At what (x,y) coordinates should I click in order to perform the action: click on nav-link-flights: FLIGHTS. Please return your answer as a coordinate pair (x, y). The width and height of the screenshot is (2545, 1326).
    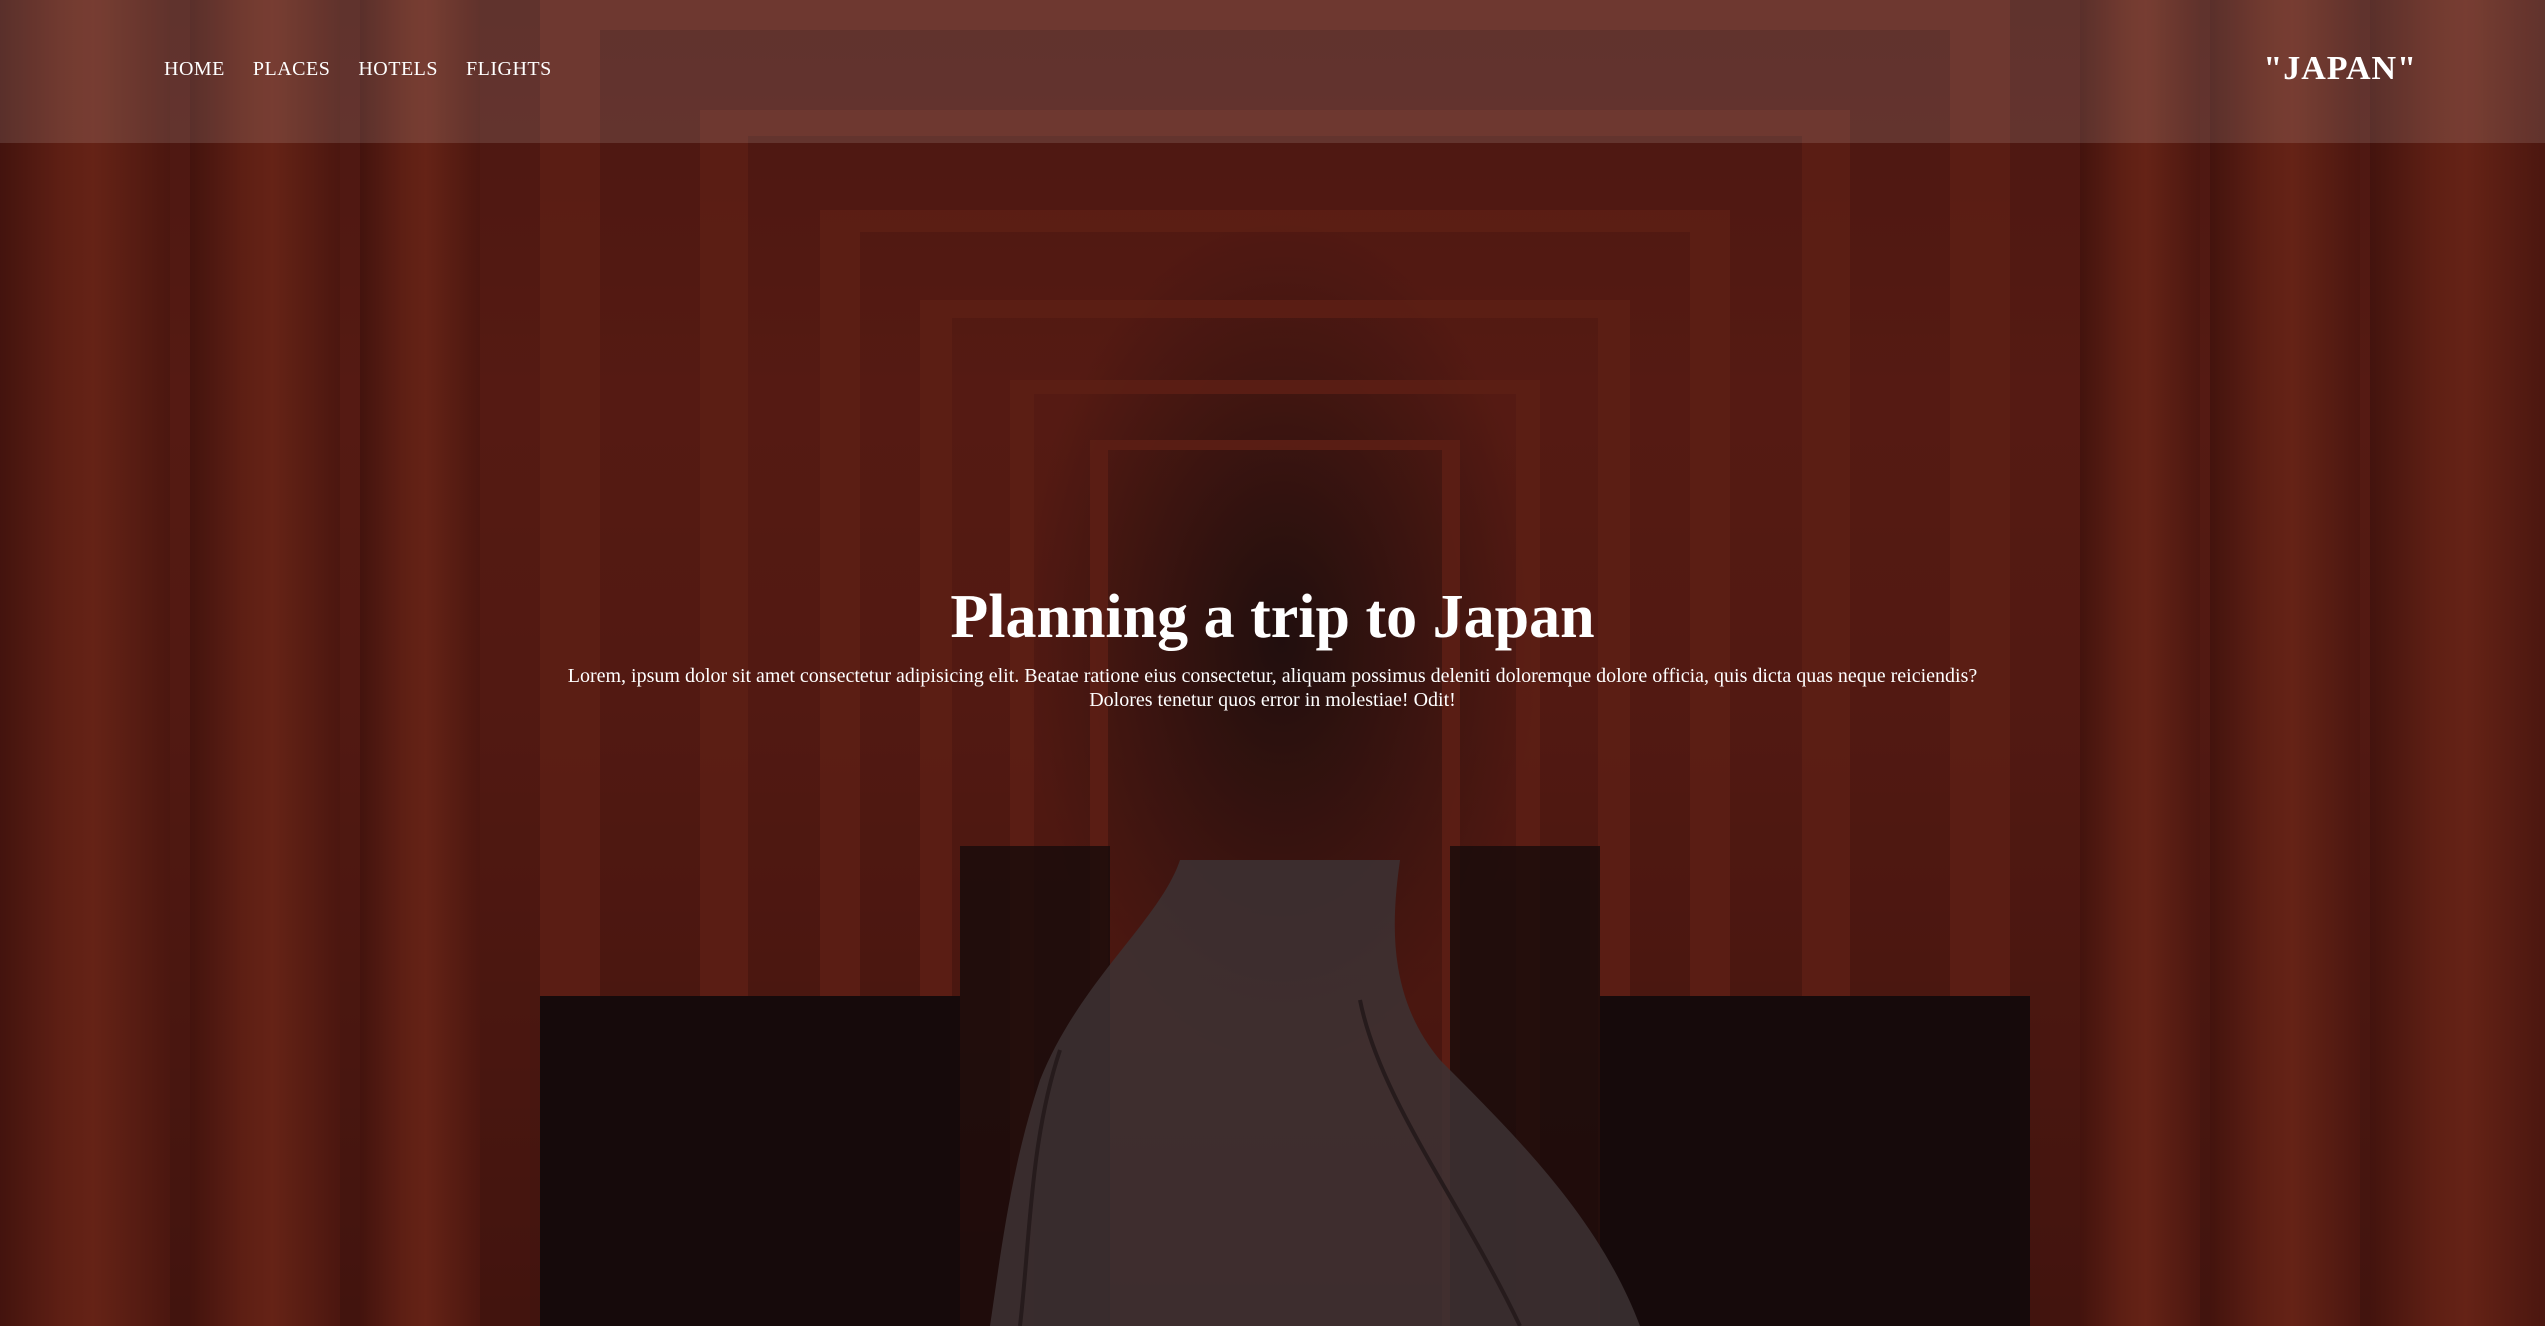
    Looking at the image, I should click on (509, 69).